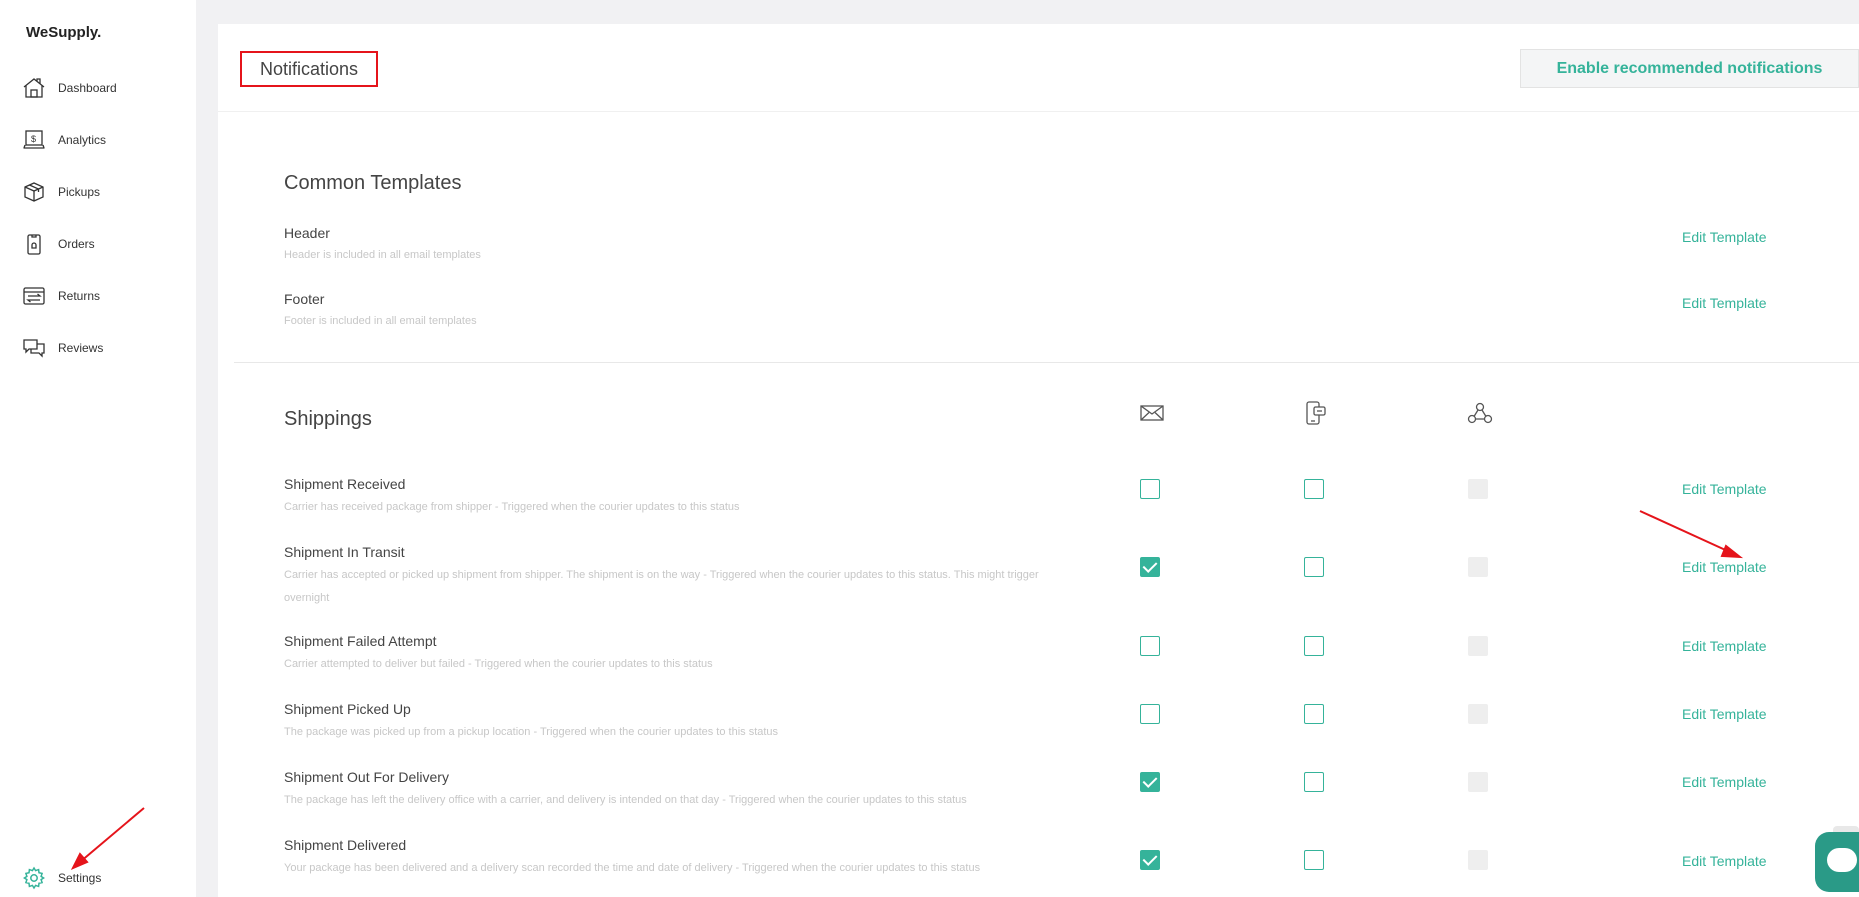  What do you see at coordinates (79, 192) in the screenshot?
I see `sidebar-item-label: Pickups` at bounding box center [79, 192].